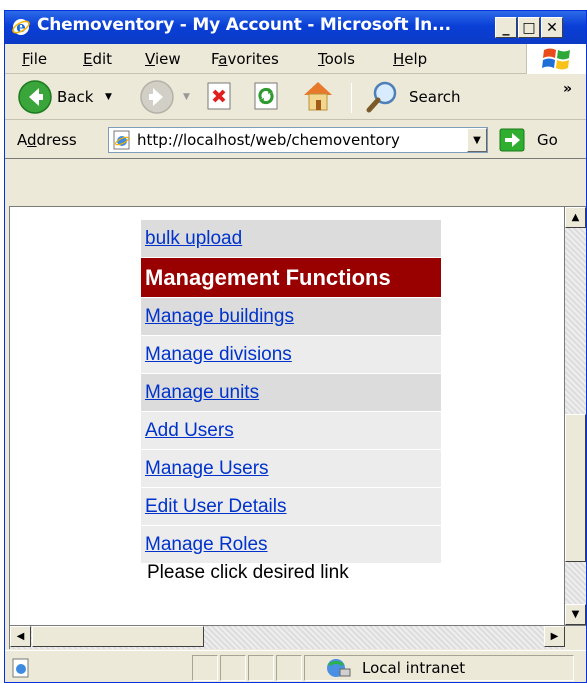 The image size is (587, 683). Describe the element at coordinates (291, 544) in the screenshot. I see `list-item: Manage Roles` at that location.